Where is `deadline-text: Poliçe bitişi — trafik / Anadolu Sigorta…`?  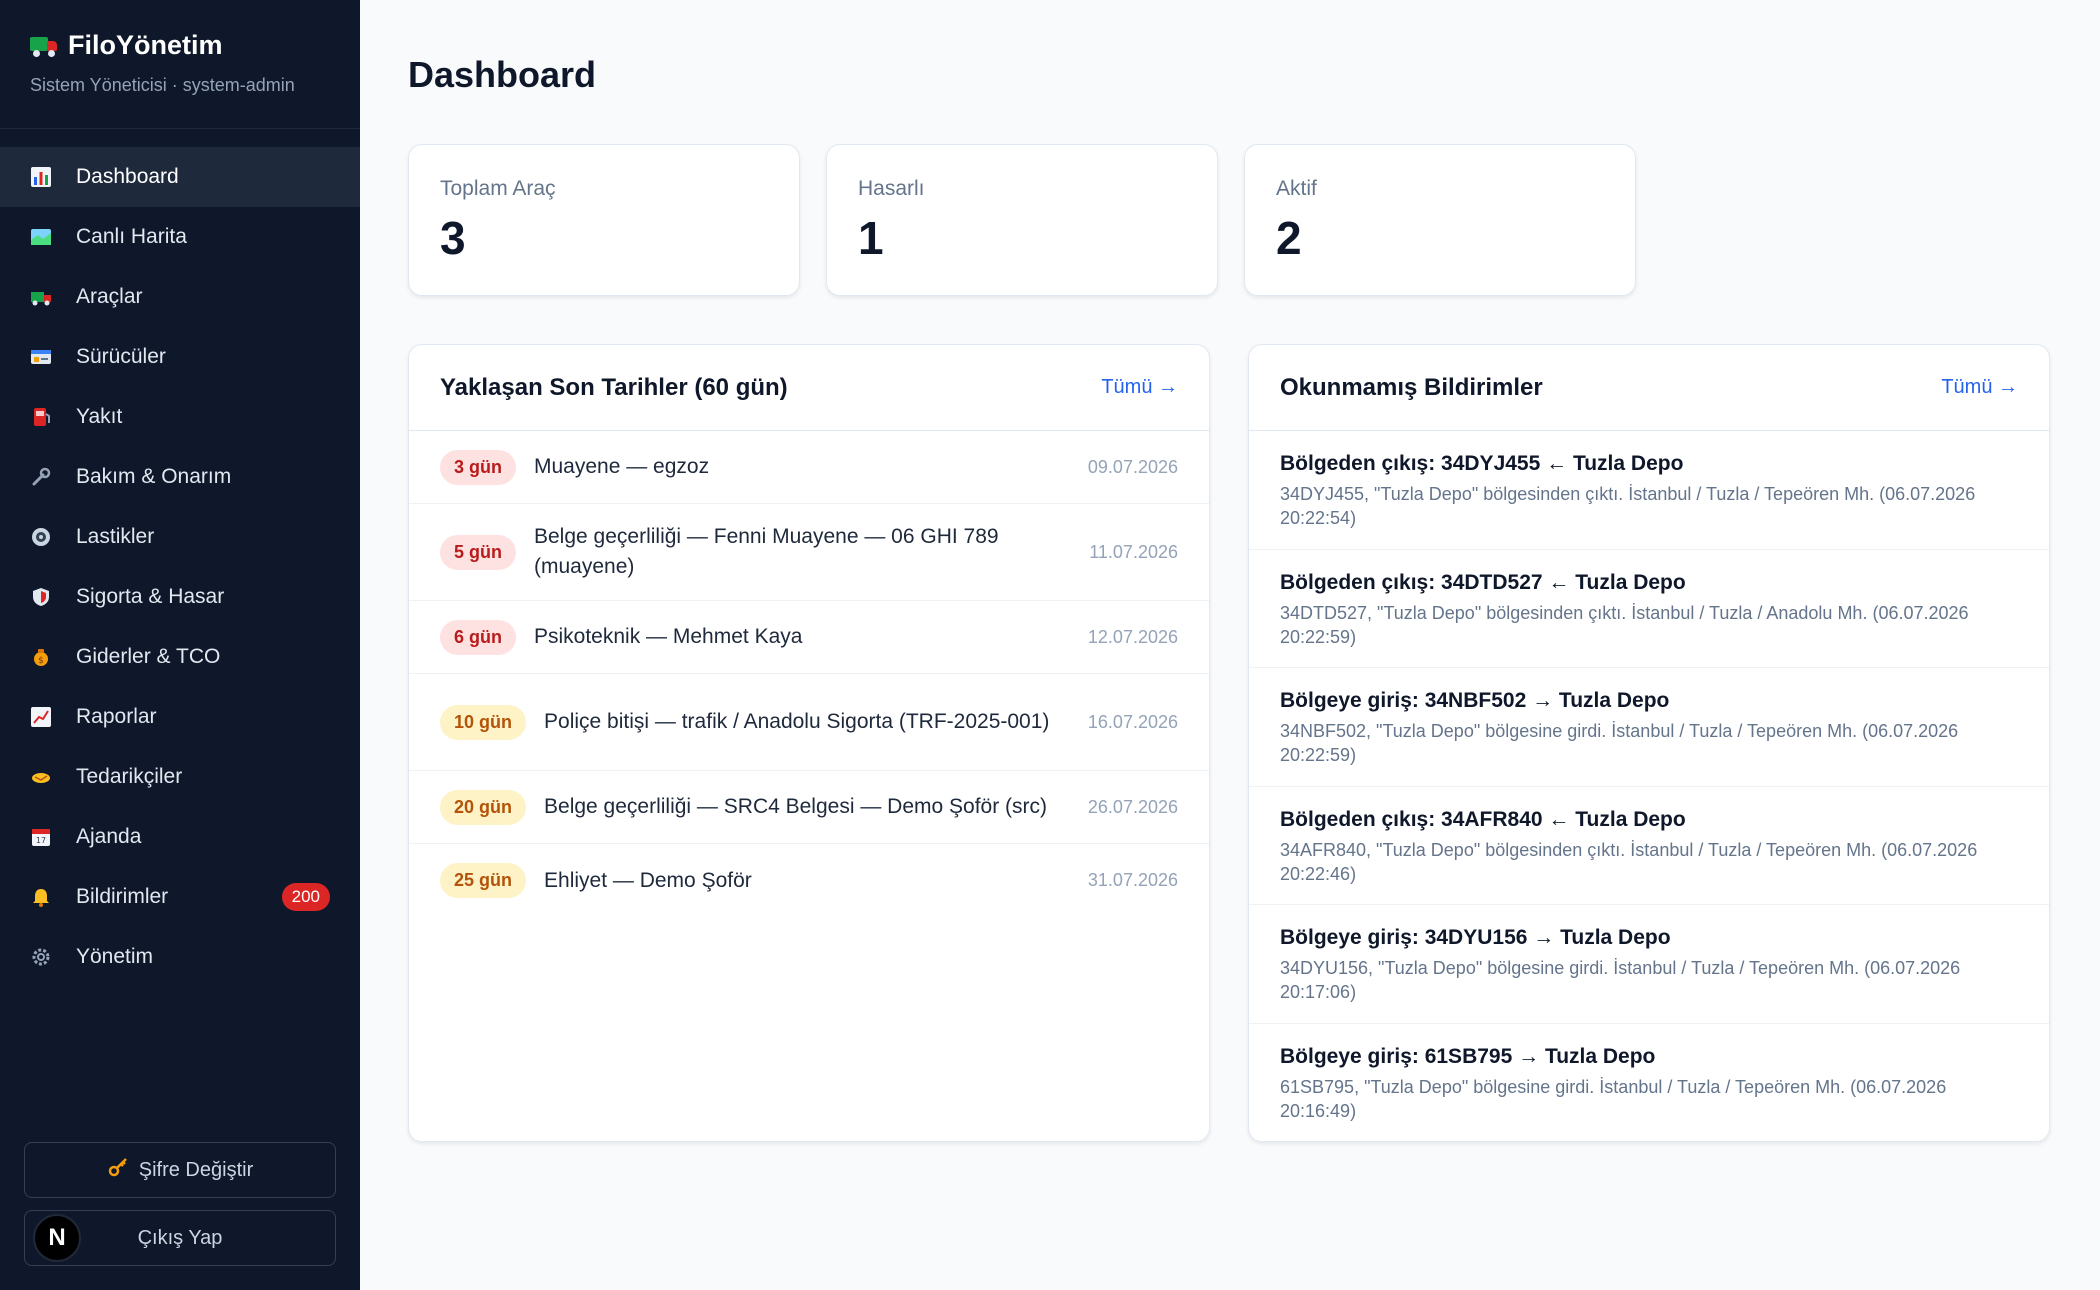 deadline-text: Poliçe bitişi — trafik / Anadolu Sigorta… is located at coordinates (797, 721).